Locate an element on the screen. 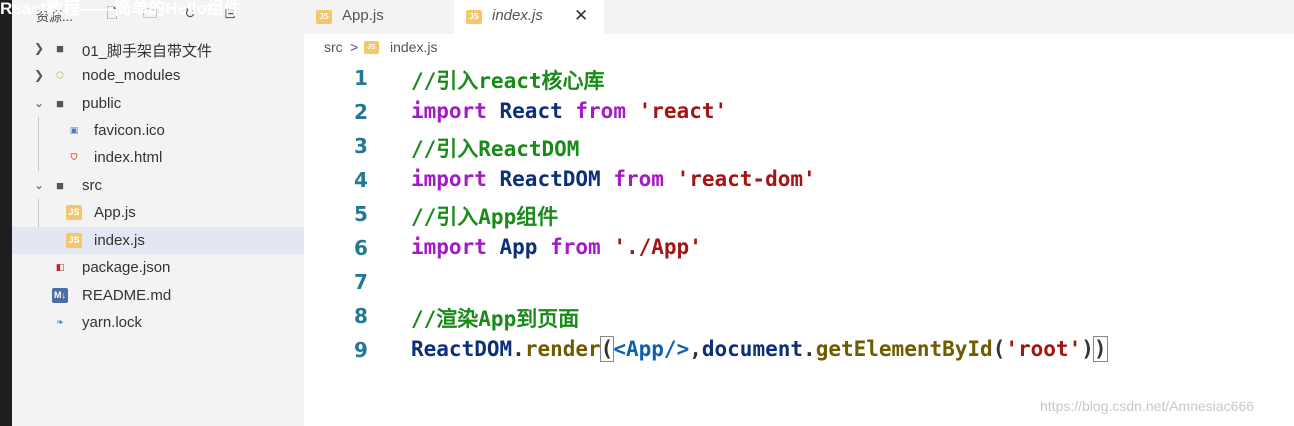  comment: //引入react核心库 is located at coordinates (508, 81).